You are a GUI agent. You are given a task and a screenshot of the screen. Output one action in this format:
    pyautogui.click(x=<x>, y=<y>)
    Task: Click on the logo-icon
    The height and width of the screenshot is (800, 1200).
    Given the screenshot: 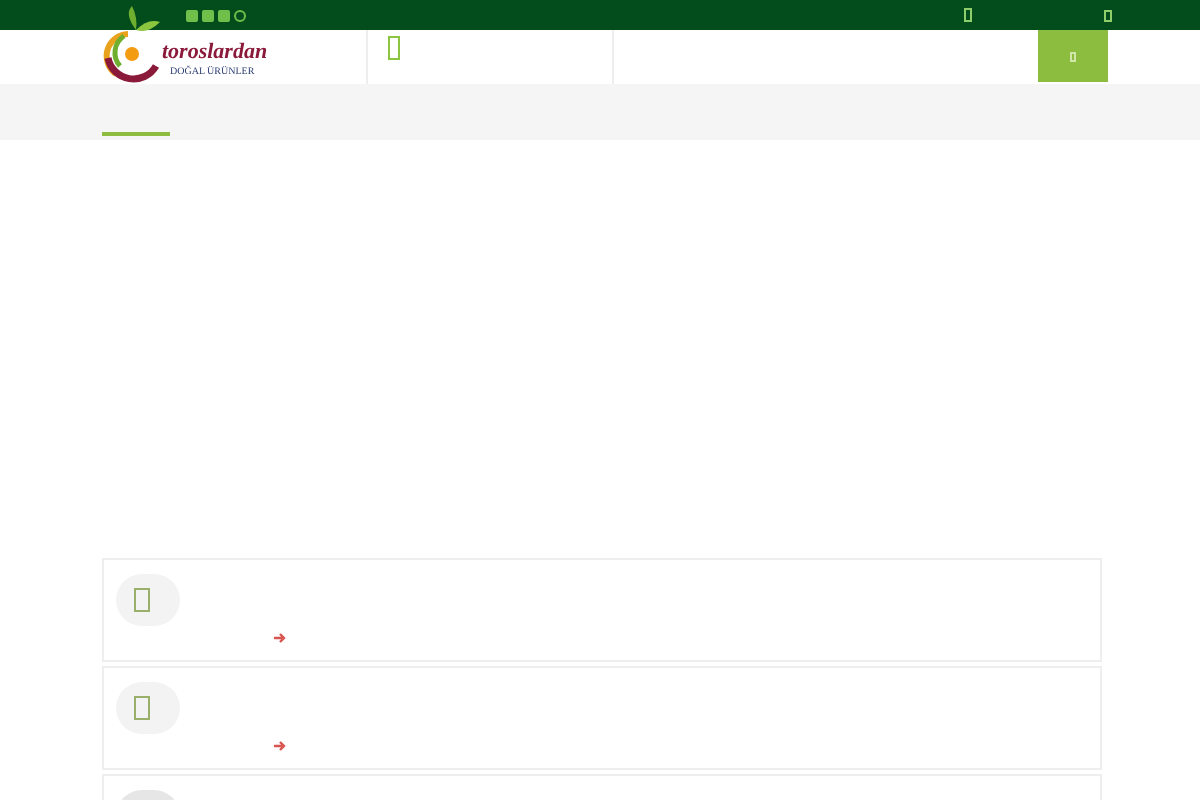 What is the action you would take?
    pyautogui.click(x=132, y=46)
    